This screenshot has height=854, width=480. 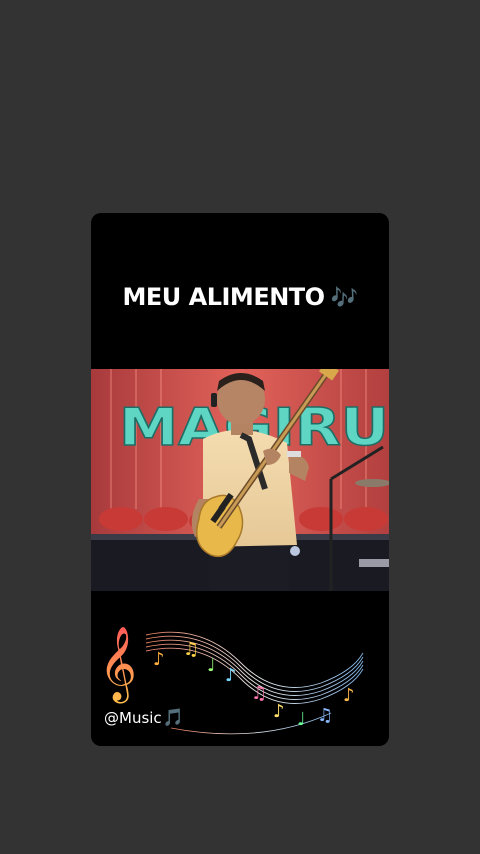 I want to click on music-note-emoji-icon: 🎵, so click(x=173, y=718).